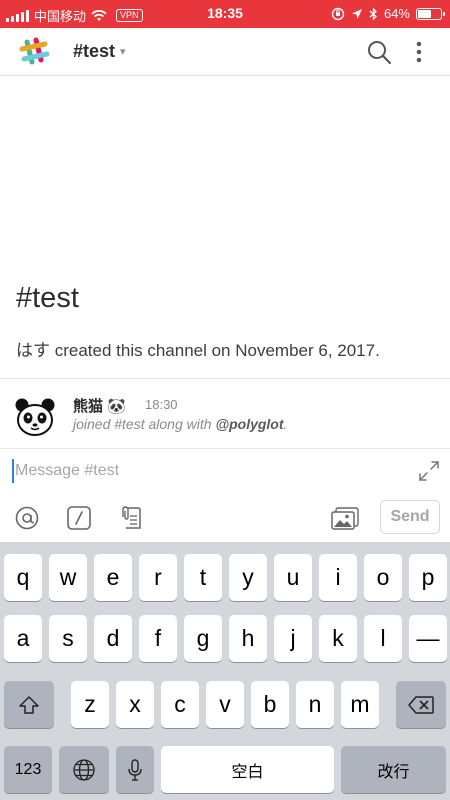  I want to click on key-j: j, so click(293, 638).